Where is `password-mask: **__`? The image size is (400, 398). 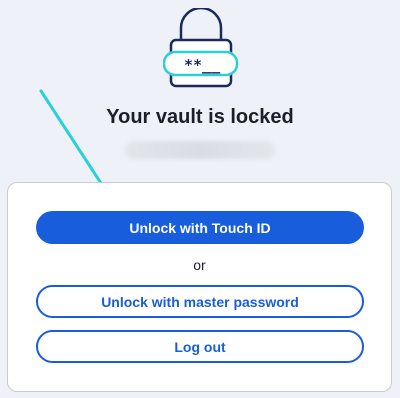 password-mask: **__ is located at coordinates (202, 65).